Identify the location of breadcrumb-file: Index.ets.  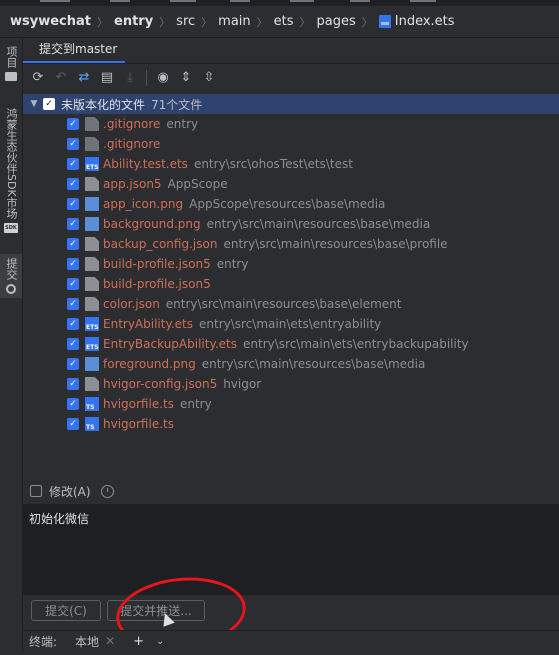
(416, 21).